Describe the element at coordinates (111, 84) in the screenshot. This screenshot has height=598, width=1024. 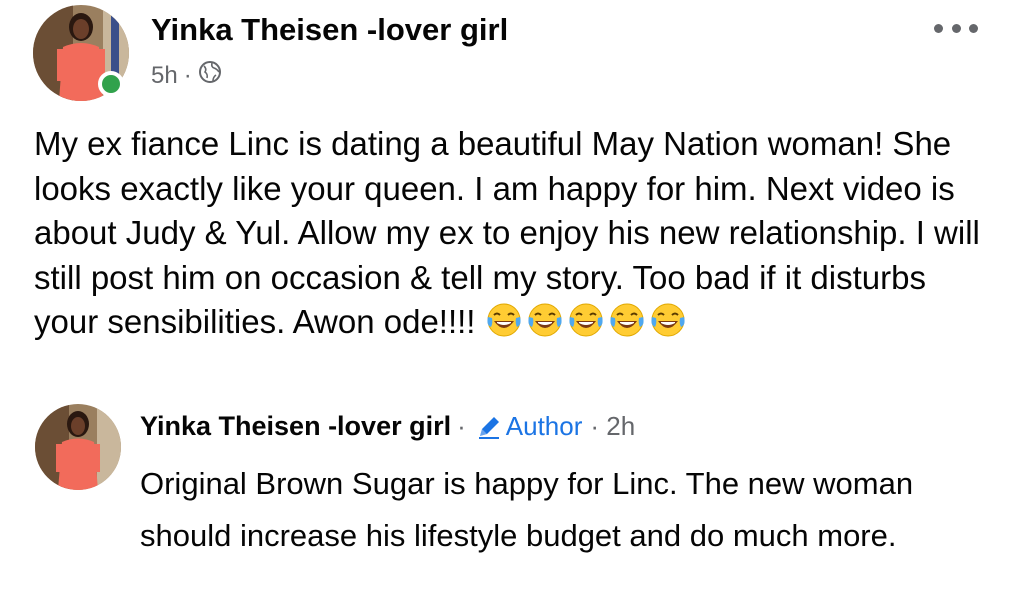
I see `online-status-indicator` at that location.